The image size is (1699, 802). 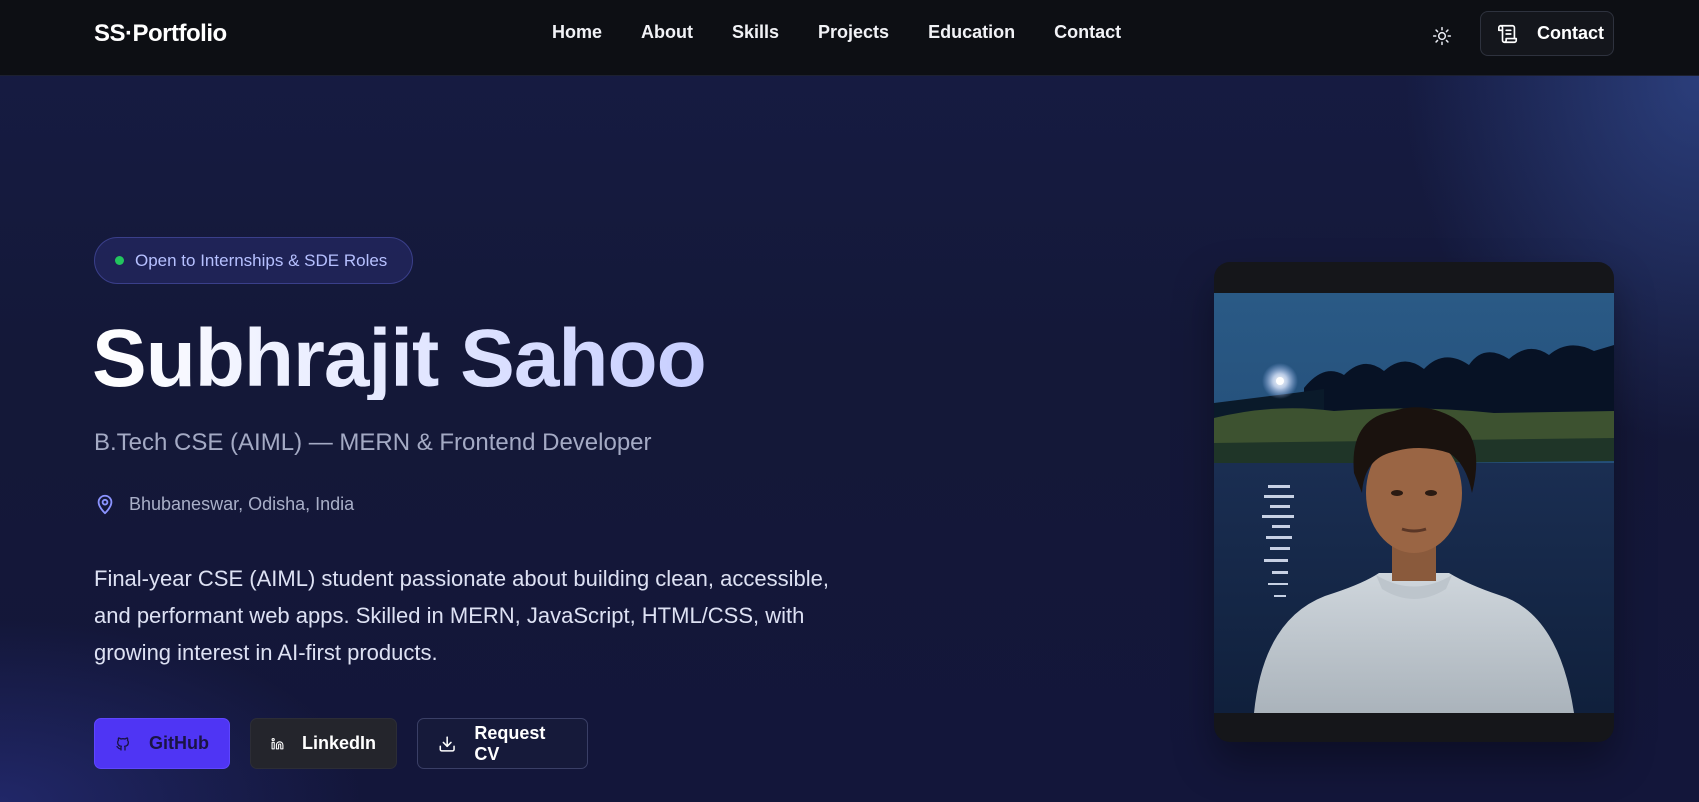 What do you see at coordinates (261, 260) in the screenshot?
I see `availability-badge-text: Open to Internships & SDE Roles` at bounding box center [261, 260].